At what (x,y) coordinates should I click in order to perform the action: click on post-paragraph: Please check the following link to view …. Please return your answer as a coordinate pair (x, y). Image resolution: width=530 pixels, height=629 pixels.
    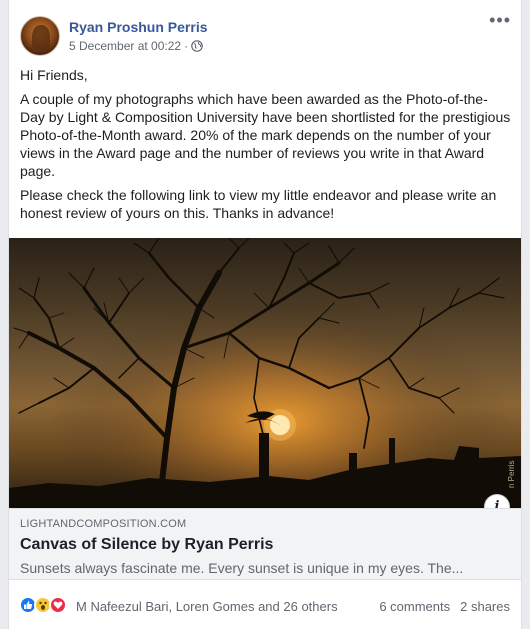
    Looking at the image, I should click on (258, 204).